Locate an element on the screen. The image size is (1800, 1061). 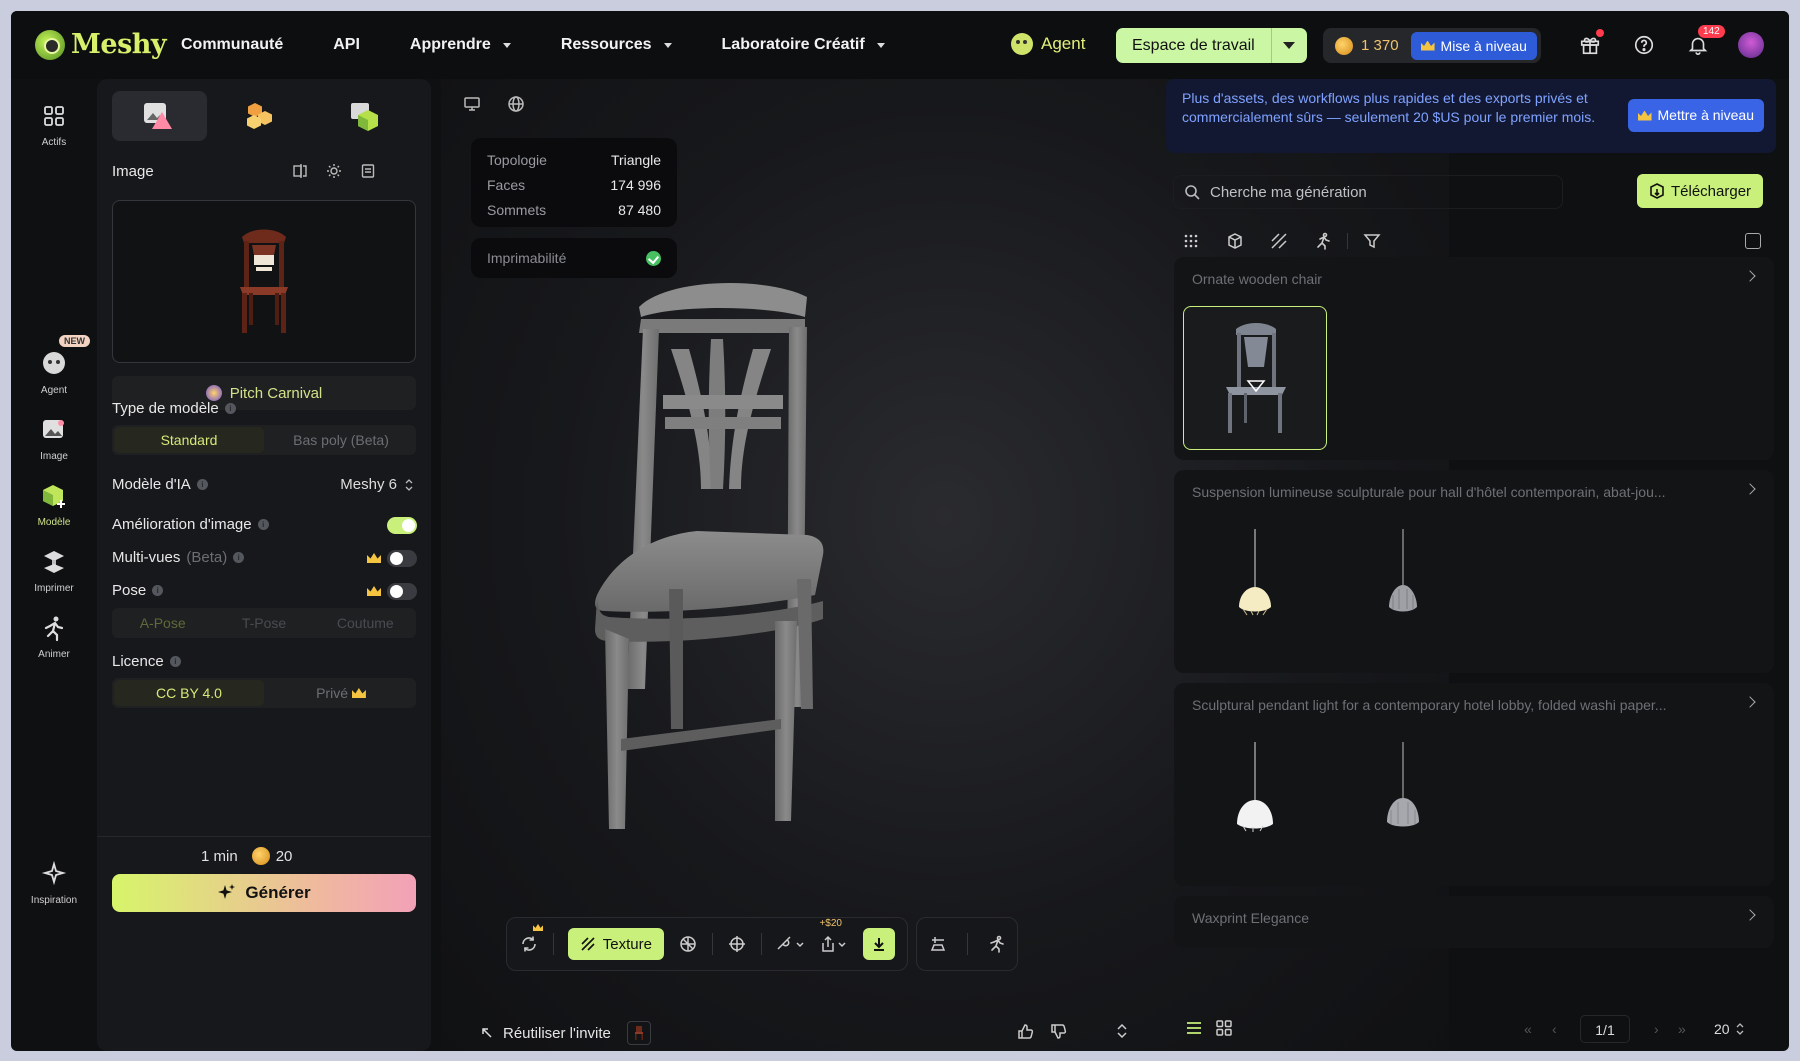
promo-upgrade-button: Mettre à niveau is located at coordinates (1695, 115).